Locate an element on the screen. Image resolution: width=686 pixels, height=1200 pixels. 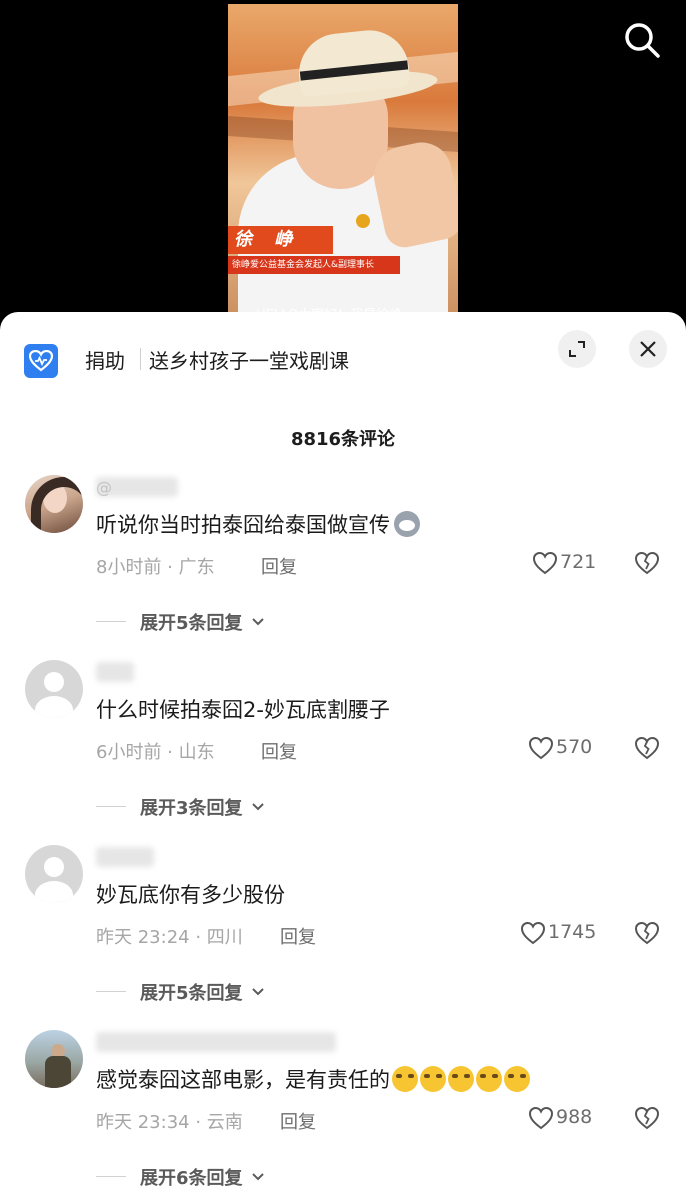
like-count: 988 is located at coordinates (574, 1117).